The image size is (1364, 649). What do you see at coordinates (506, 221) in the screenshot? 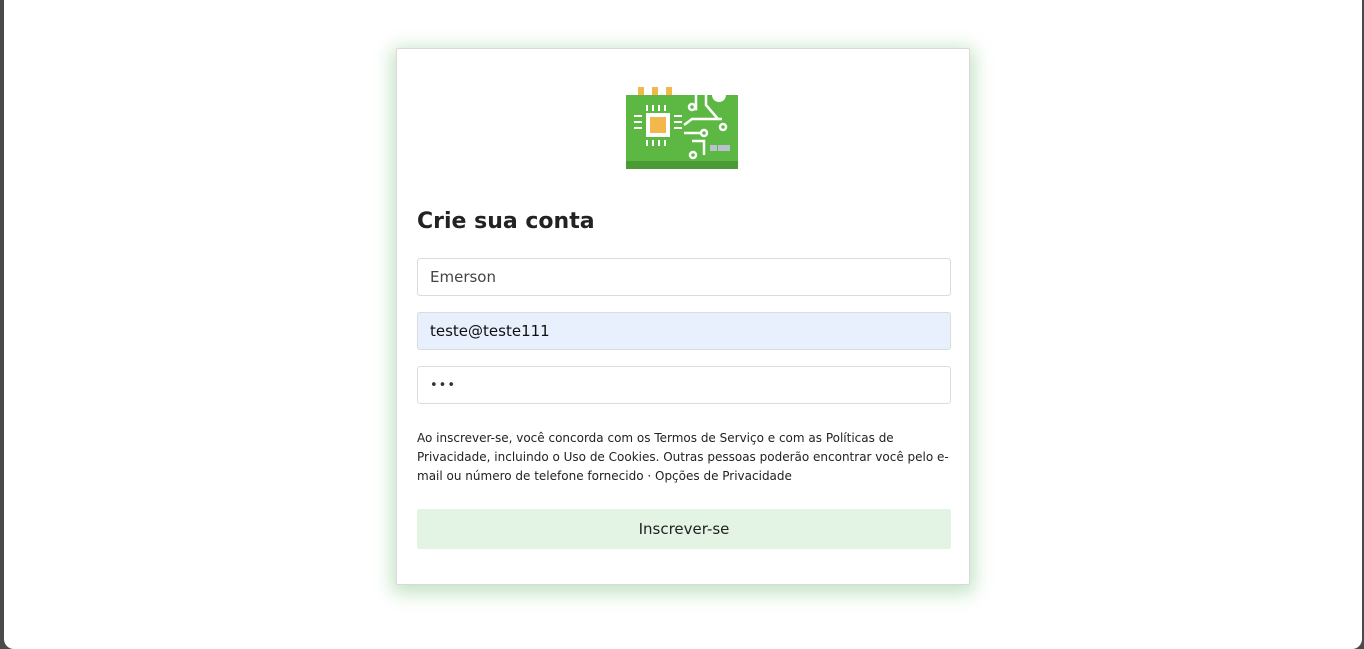
I see `page-title: Crie sua conta` at bounding box center [506, 221].